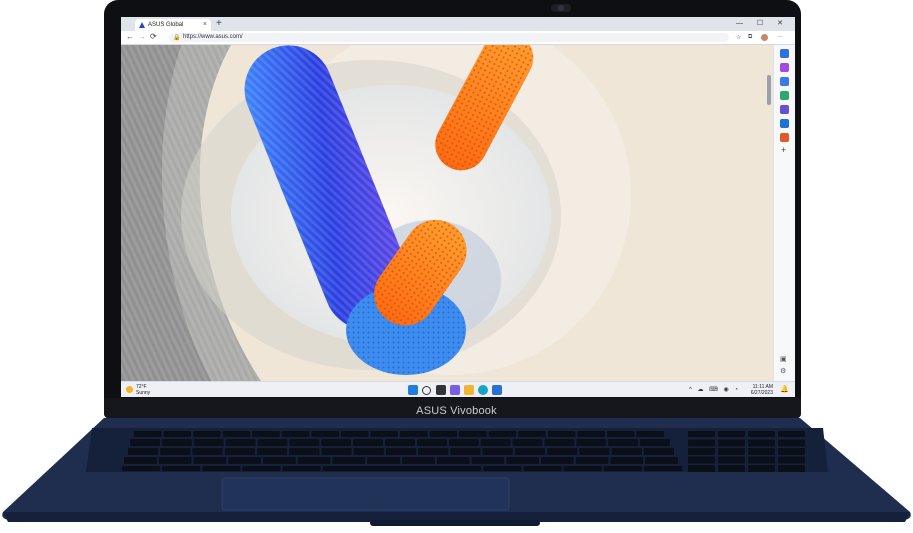  I want to click on outlook-icon, so click(784, 137).